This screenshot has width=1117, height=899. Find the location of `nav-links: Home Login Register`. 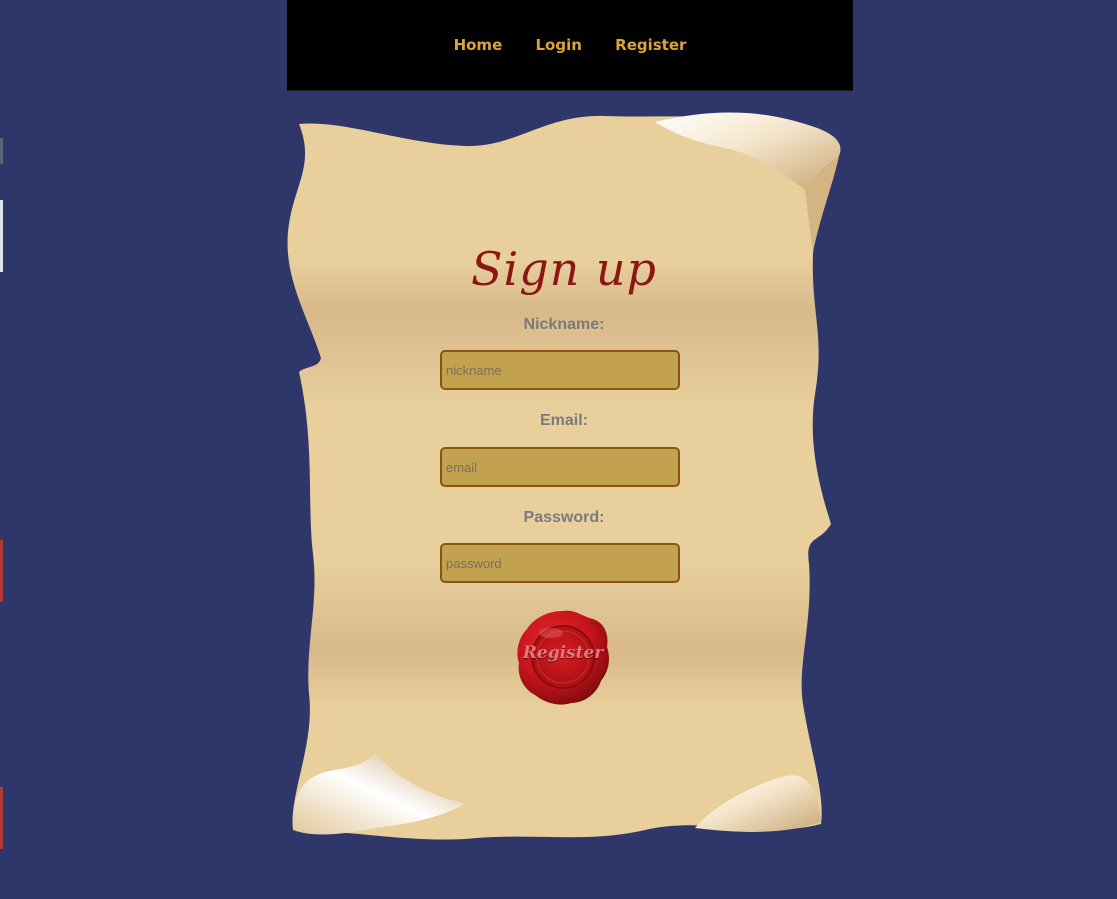

nav-links: Home Login Register is located at coordinates (570, 45).